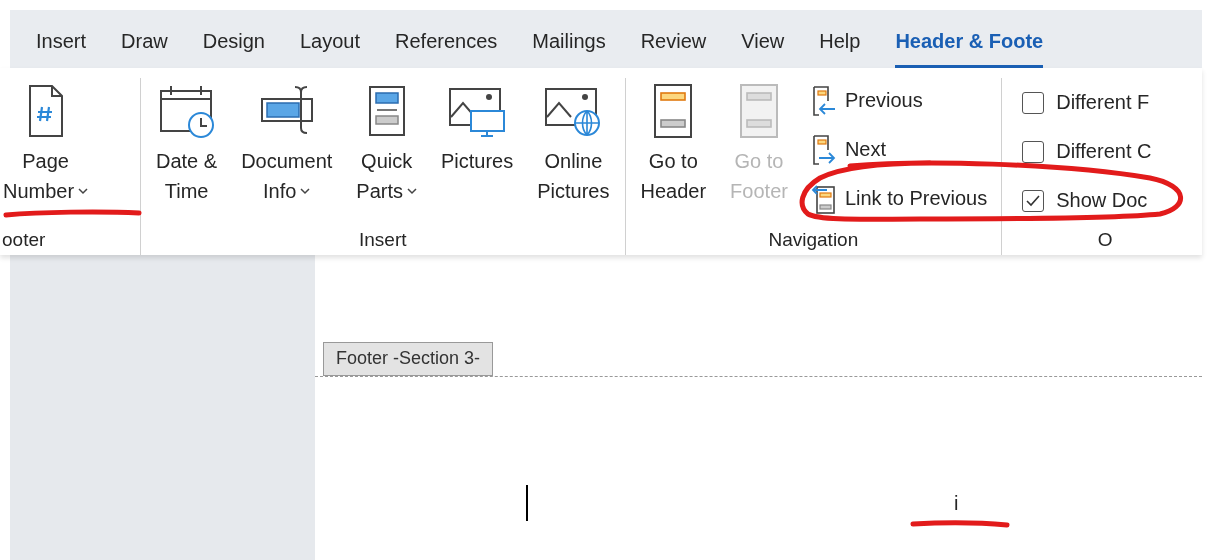  Describe the element at coordinates (527, 503) in the screenshot. I see `text-cursor` at that location.